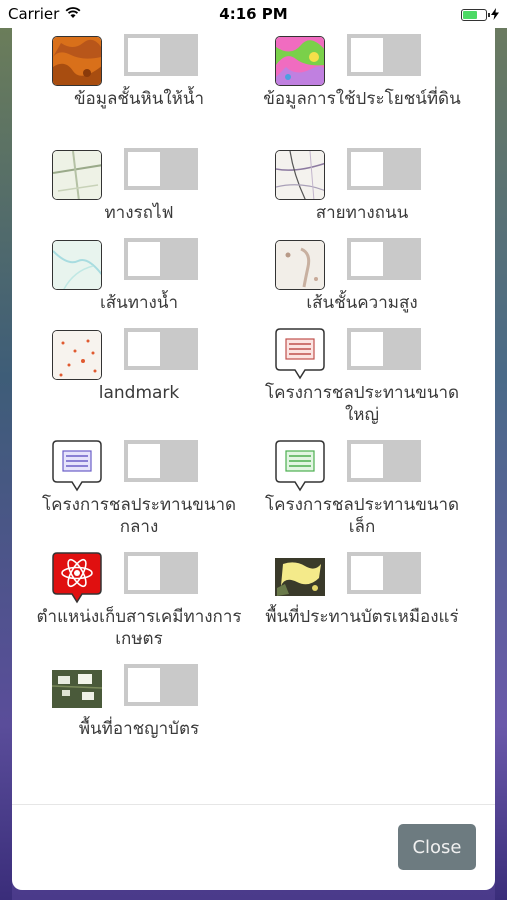 The image size is (507, 900). Describe the element at coordinates (384, 55) in the screenshot. I see `landuse-toggle` at that location.